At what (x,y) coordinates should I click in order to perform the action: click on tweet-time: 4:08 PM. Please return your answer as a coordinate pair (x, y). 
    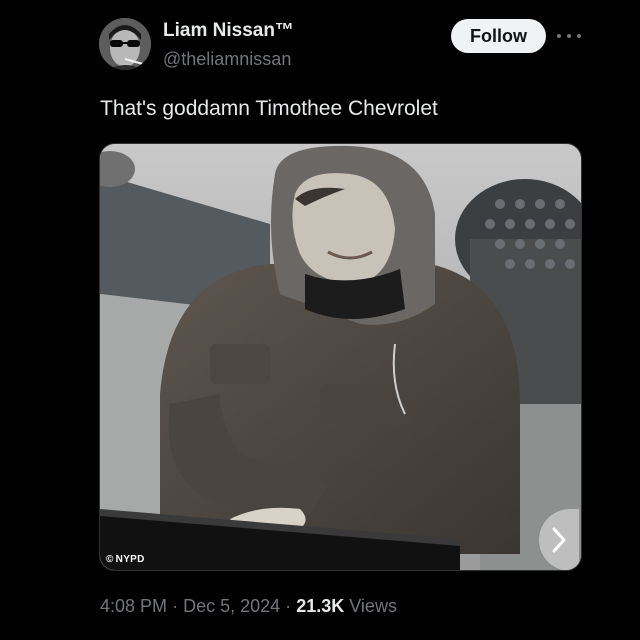
    Looking at the image, I should click on (133, 606).